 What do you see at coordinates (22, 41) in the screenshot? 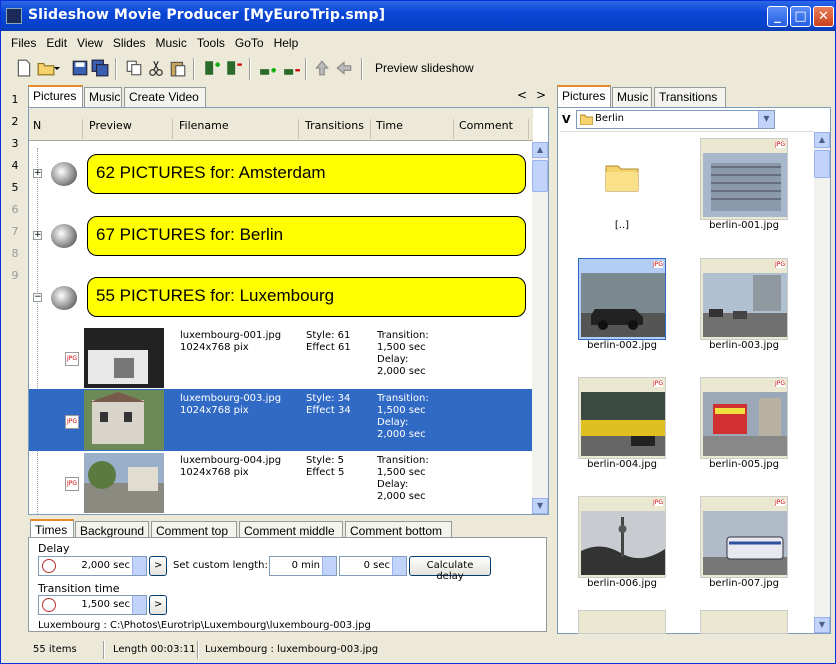
I see `menu-files: Files` at bounding box center [22, 41].